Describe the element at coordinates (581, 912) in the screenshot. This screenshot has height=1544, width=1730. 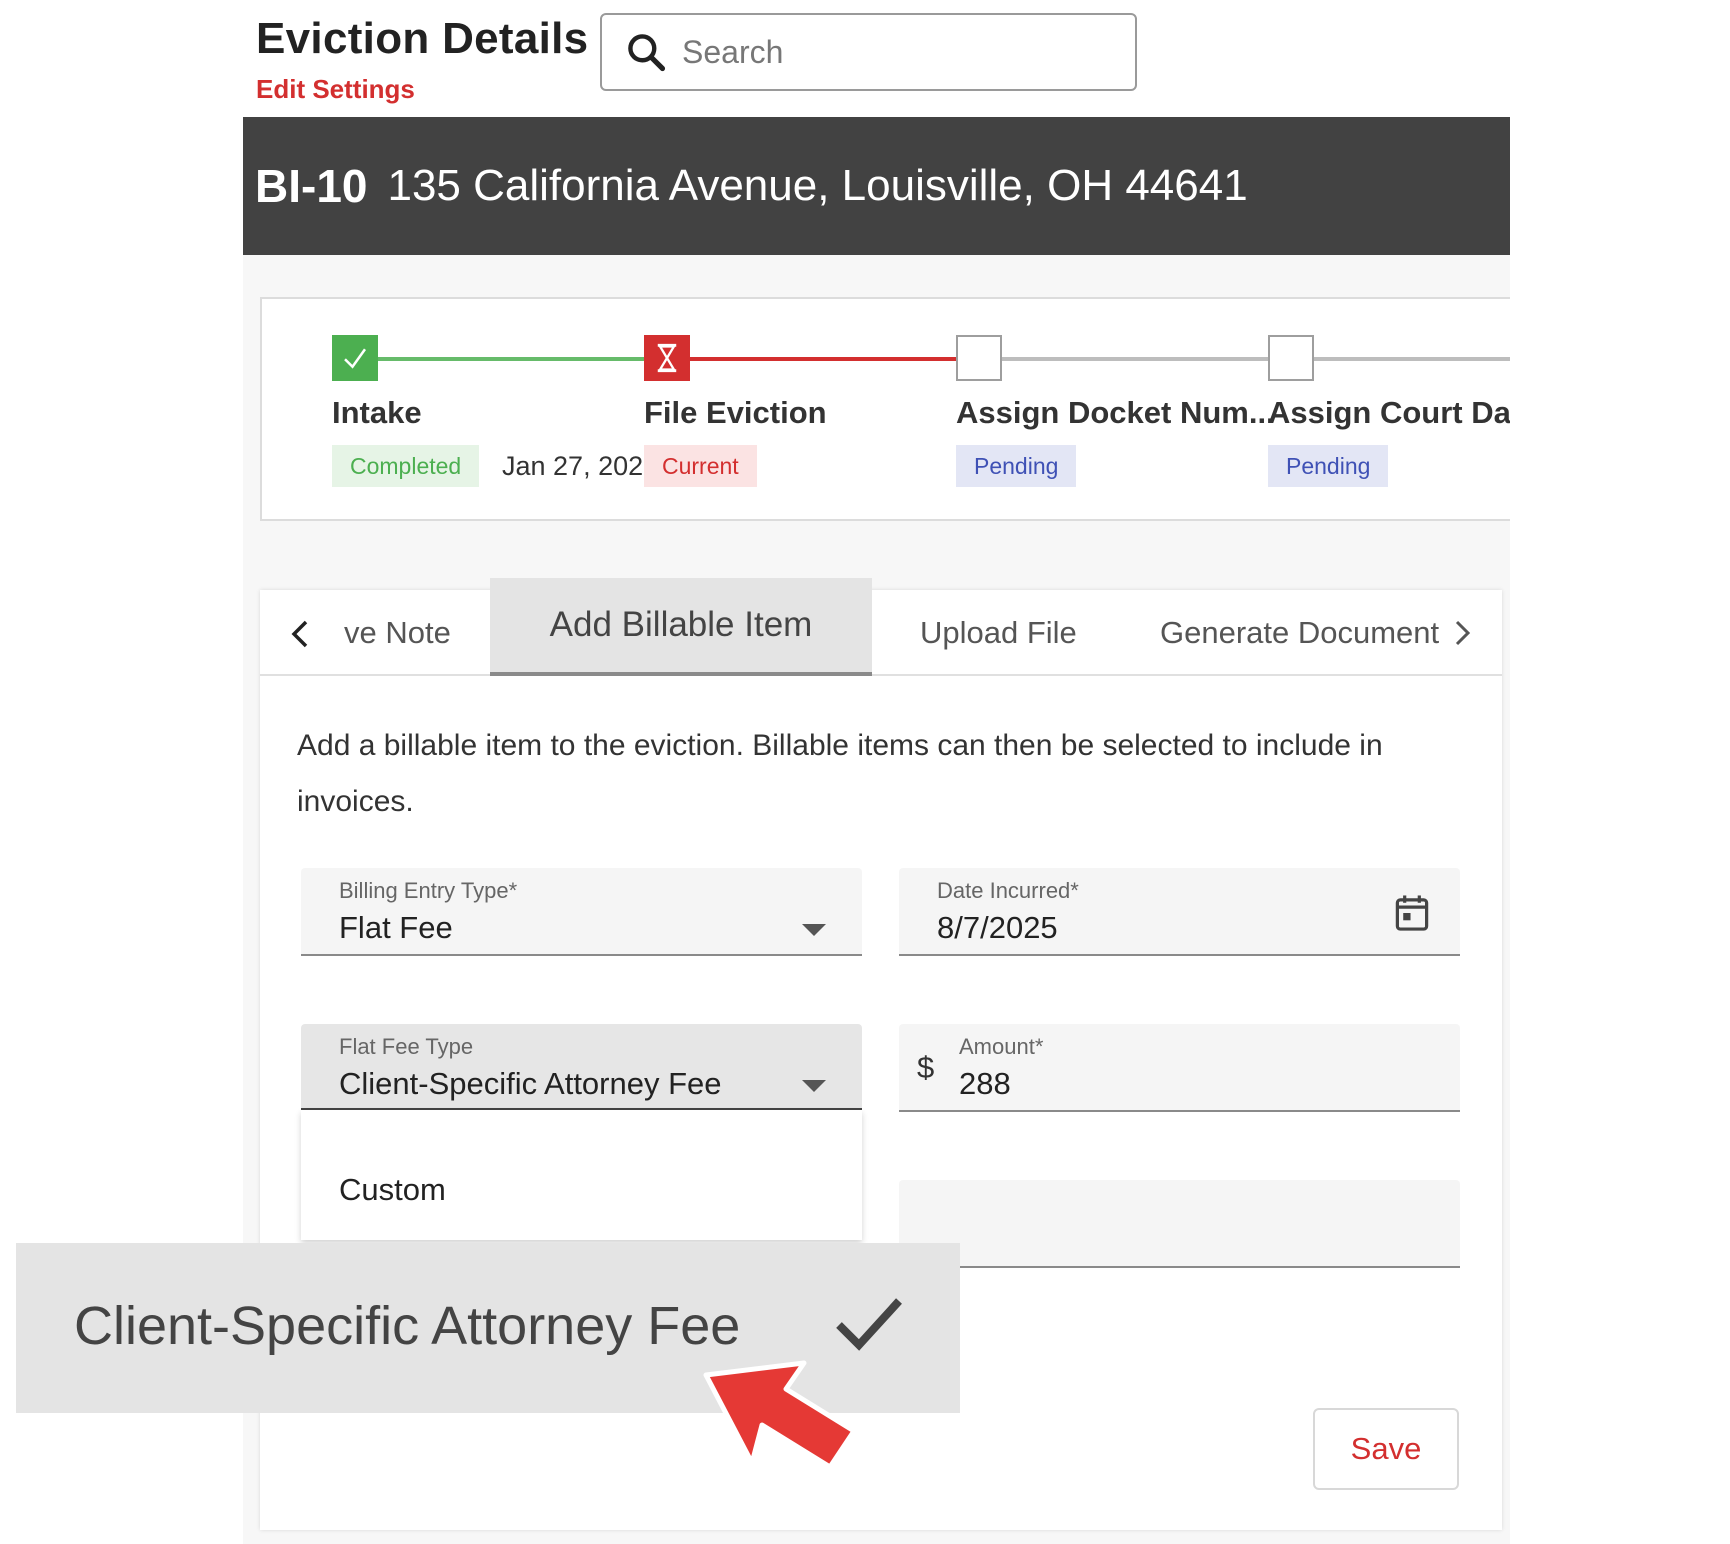
I see `billing-entry-type-select: Billing Entry Type* Flat Fee` at that location.